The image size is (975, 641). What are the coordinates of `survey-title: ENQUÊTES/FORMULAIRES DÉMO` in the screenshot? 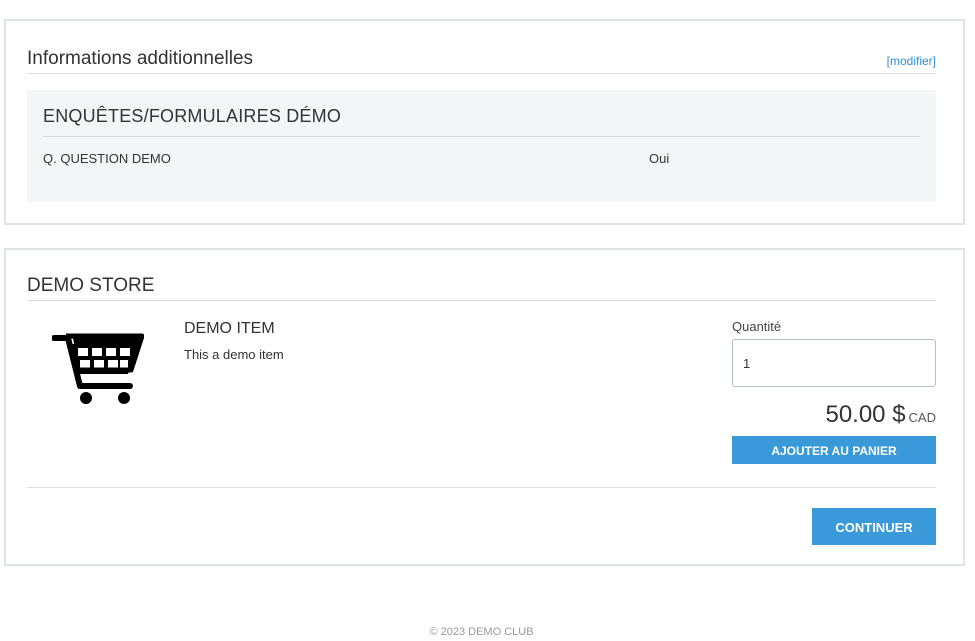 It's located at (192, 116).